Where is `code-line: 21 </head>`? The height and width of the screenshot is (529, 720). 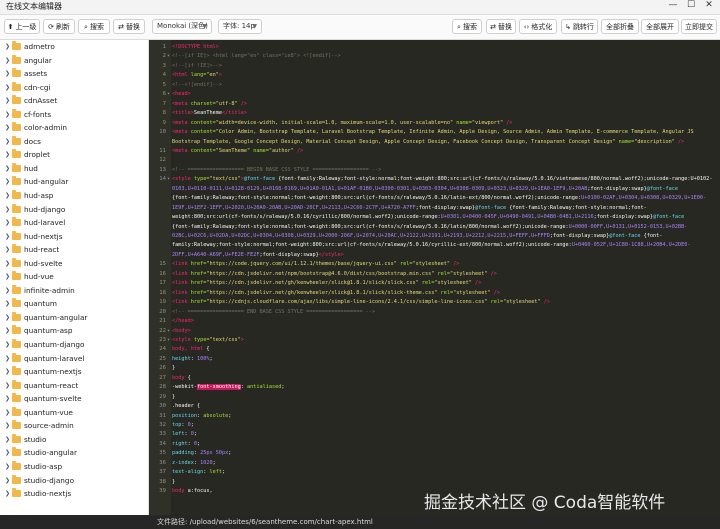
code-line: 21 </head> is located at coordinates (434, 321).